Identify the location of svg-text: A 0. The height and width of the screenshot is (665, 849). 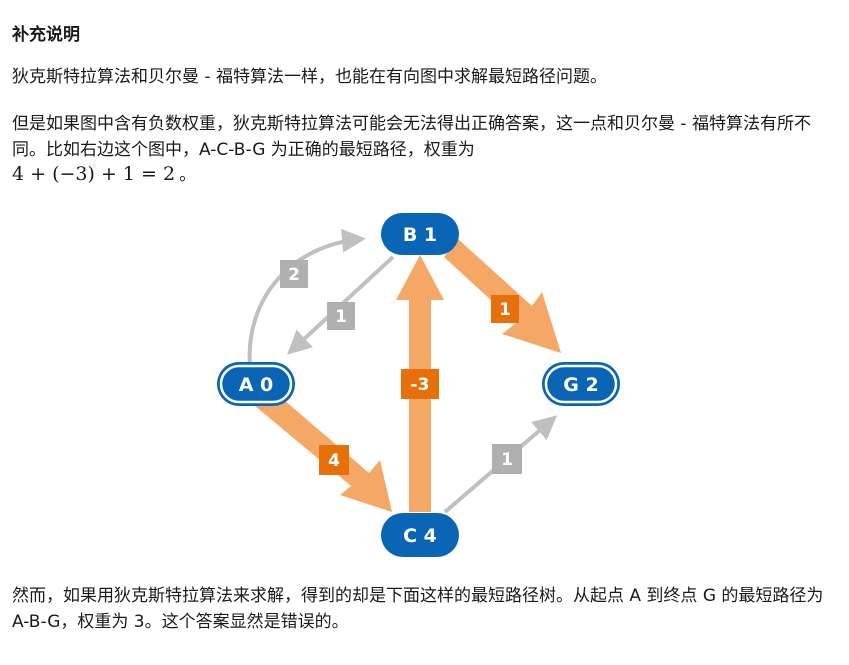
(256, 385).